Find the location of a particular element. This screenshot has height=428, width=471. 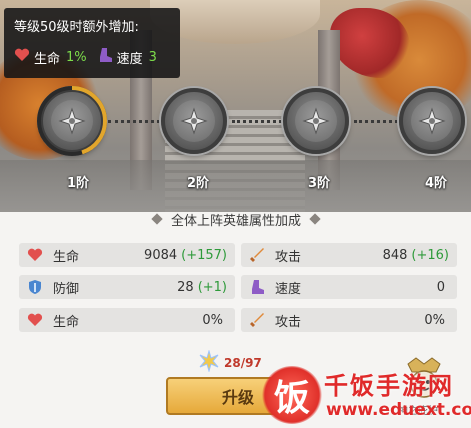

stat-bonus: (+157) is located at coordinates (204, 255).